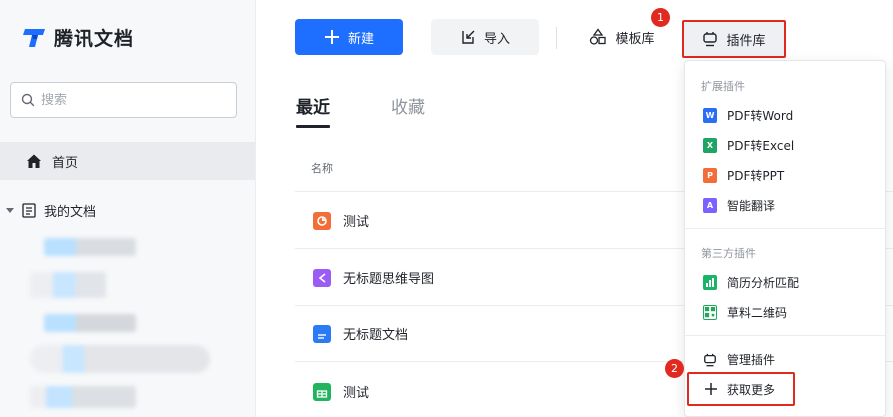 The width and height of the screenshot is (893, 417). I want to click on menu-item-label: PDF转Excel, so click(761, 146).